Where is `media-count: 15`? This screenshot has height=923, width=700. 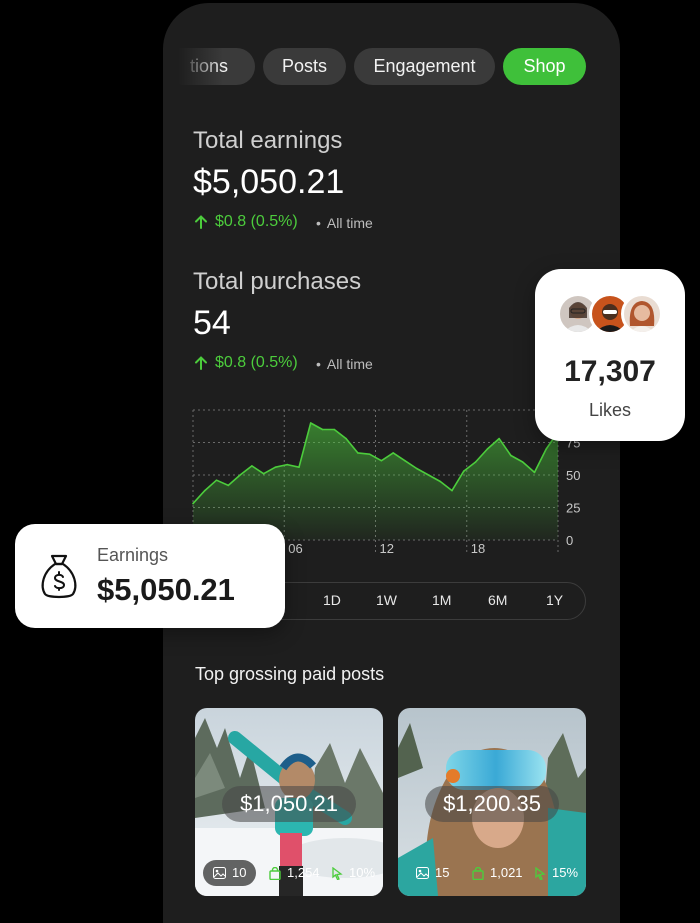 media-count: 15 is located at coordinates (432, 873).